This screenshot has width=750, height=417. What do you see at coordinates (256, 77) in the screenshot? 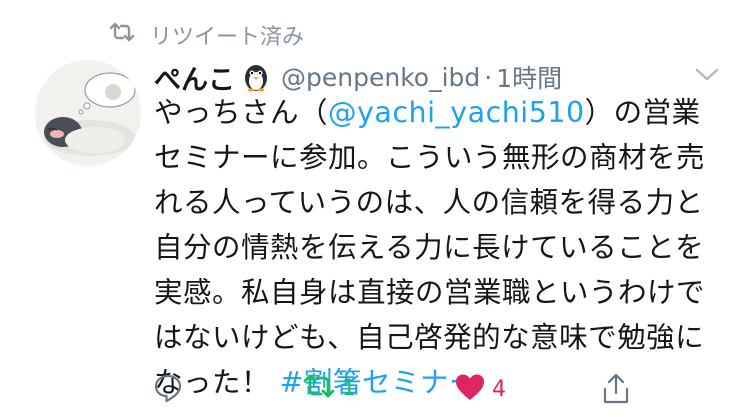
I see `penguin-icon` at bounding box center [256, 77].